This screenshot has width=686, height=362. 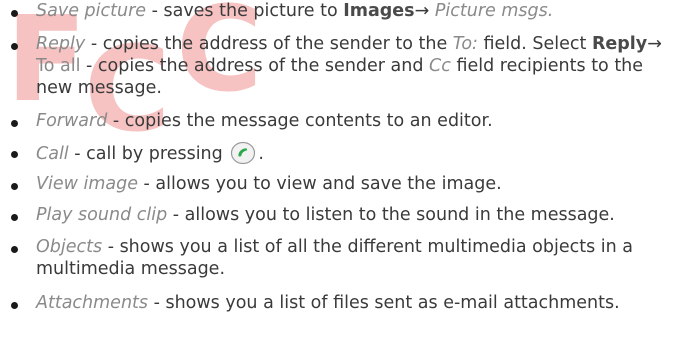 What do you see at coordinates (69, 247) in the screenshot?
I see `option-term: Objects` at bounding box center [69, 247].